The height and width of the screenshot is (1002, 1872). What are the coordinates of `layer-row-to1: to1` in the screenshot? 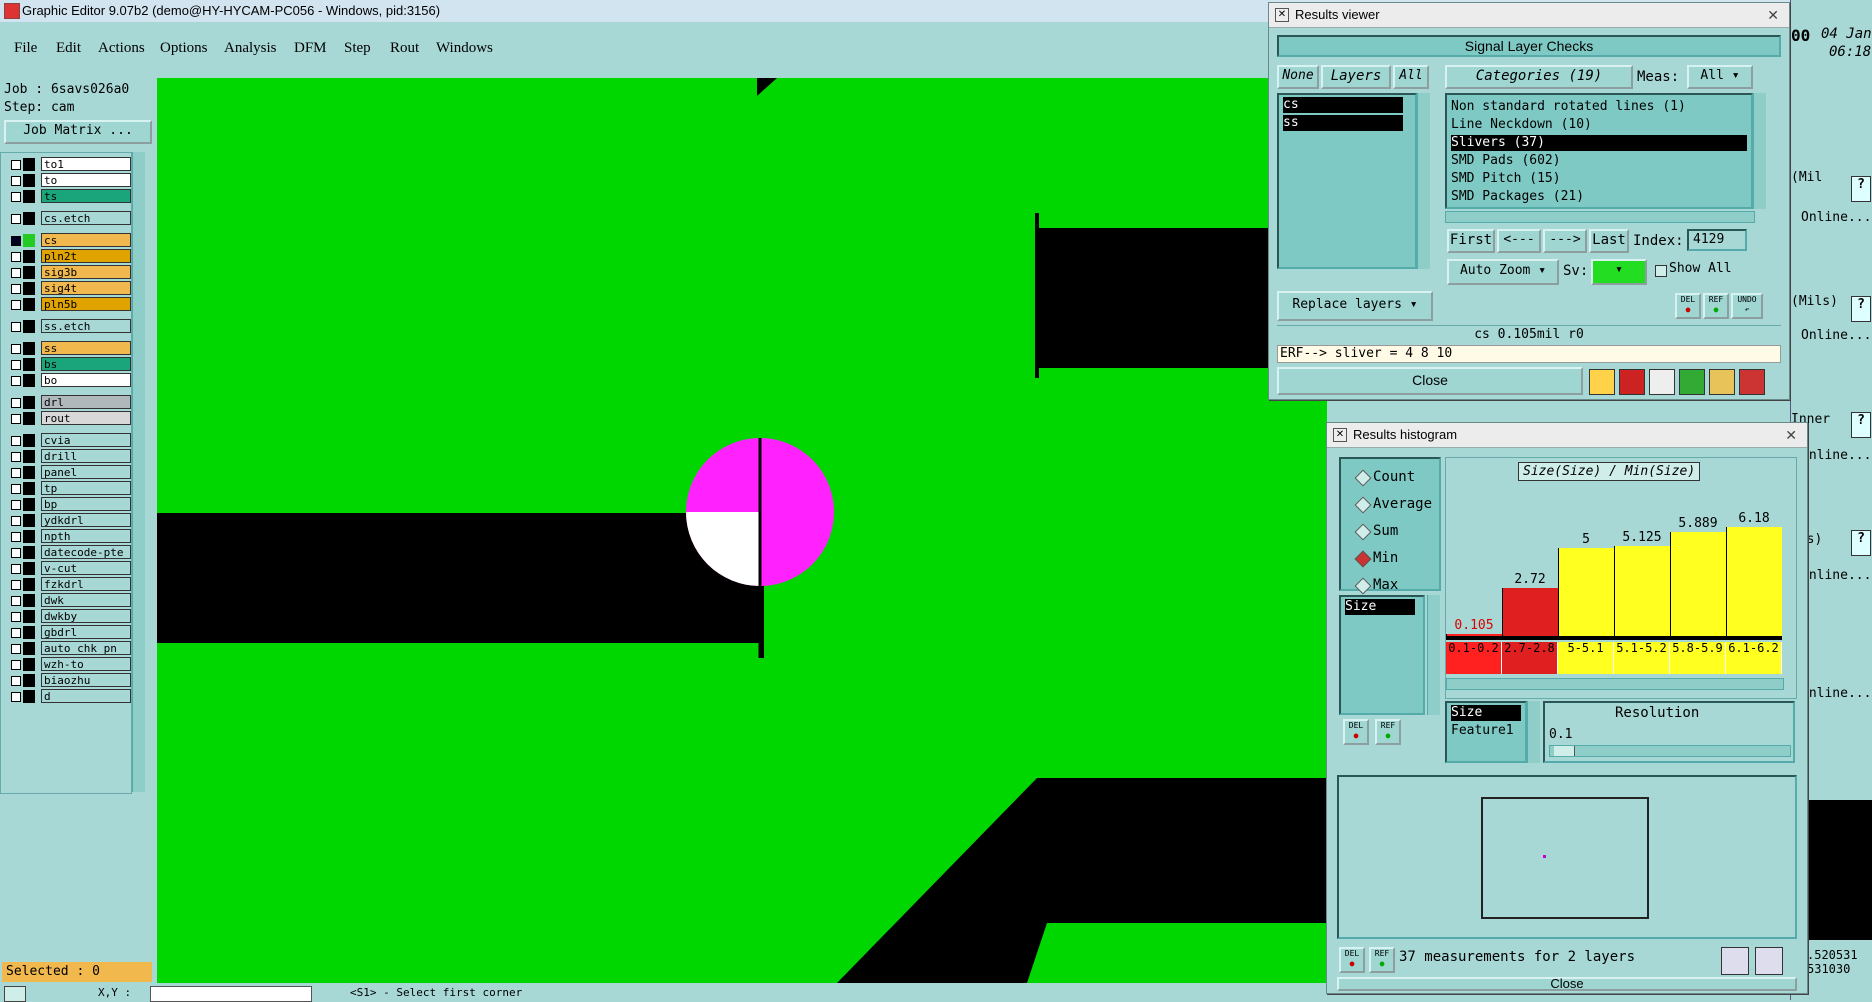 It's located at (70, 164).